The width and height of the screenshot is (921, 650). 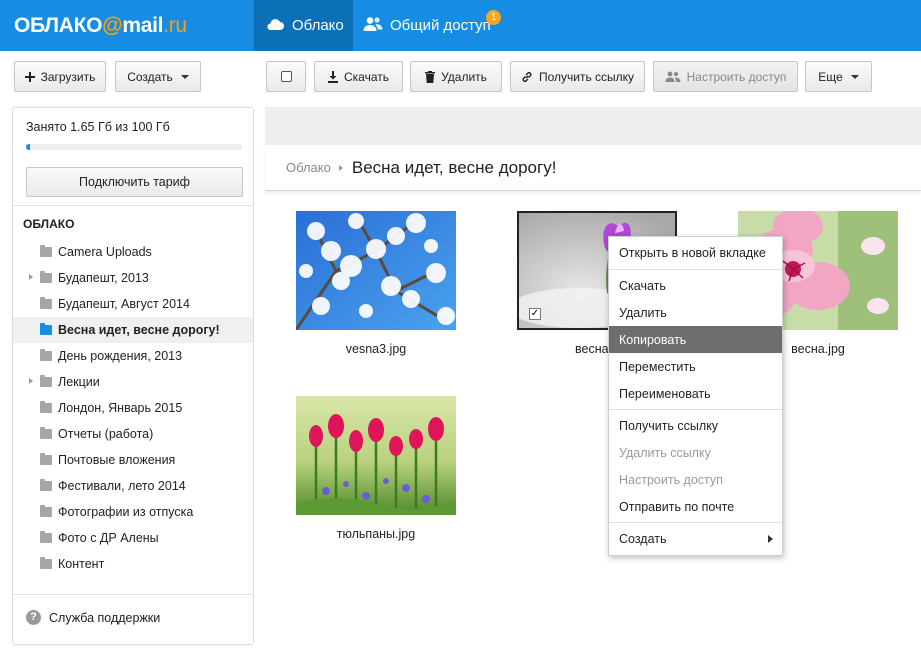 What do you see at coordinates (838, 76) in the screenshot?
I see `more-button: Еще` at bounding box center [838, 76].